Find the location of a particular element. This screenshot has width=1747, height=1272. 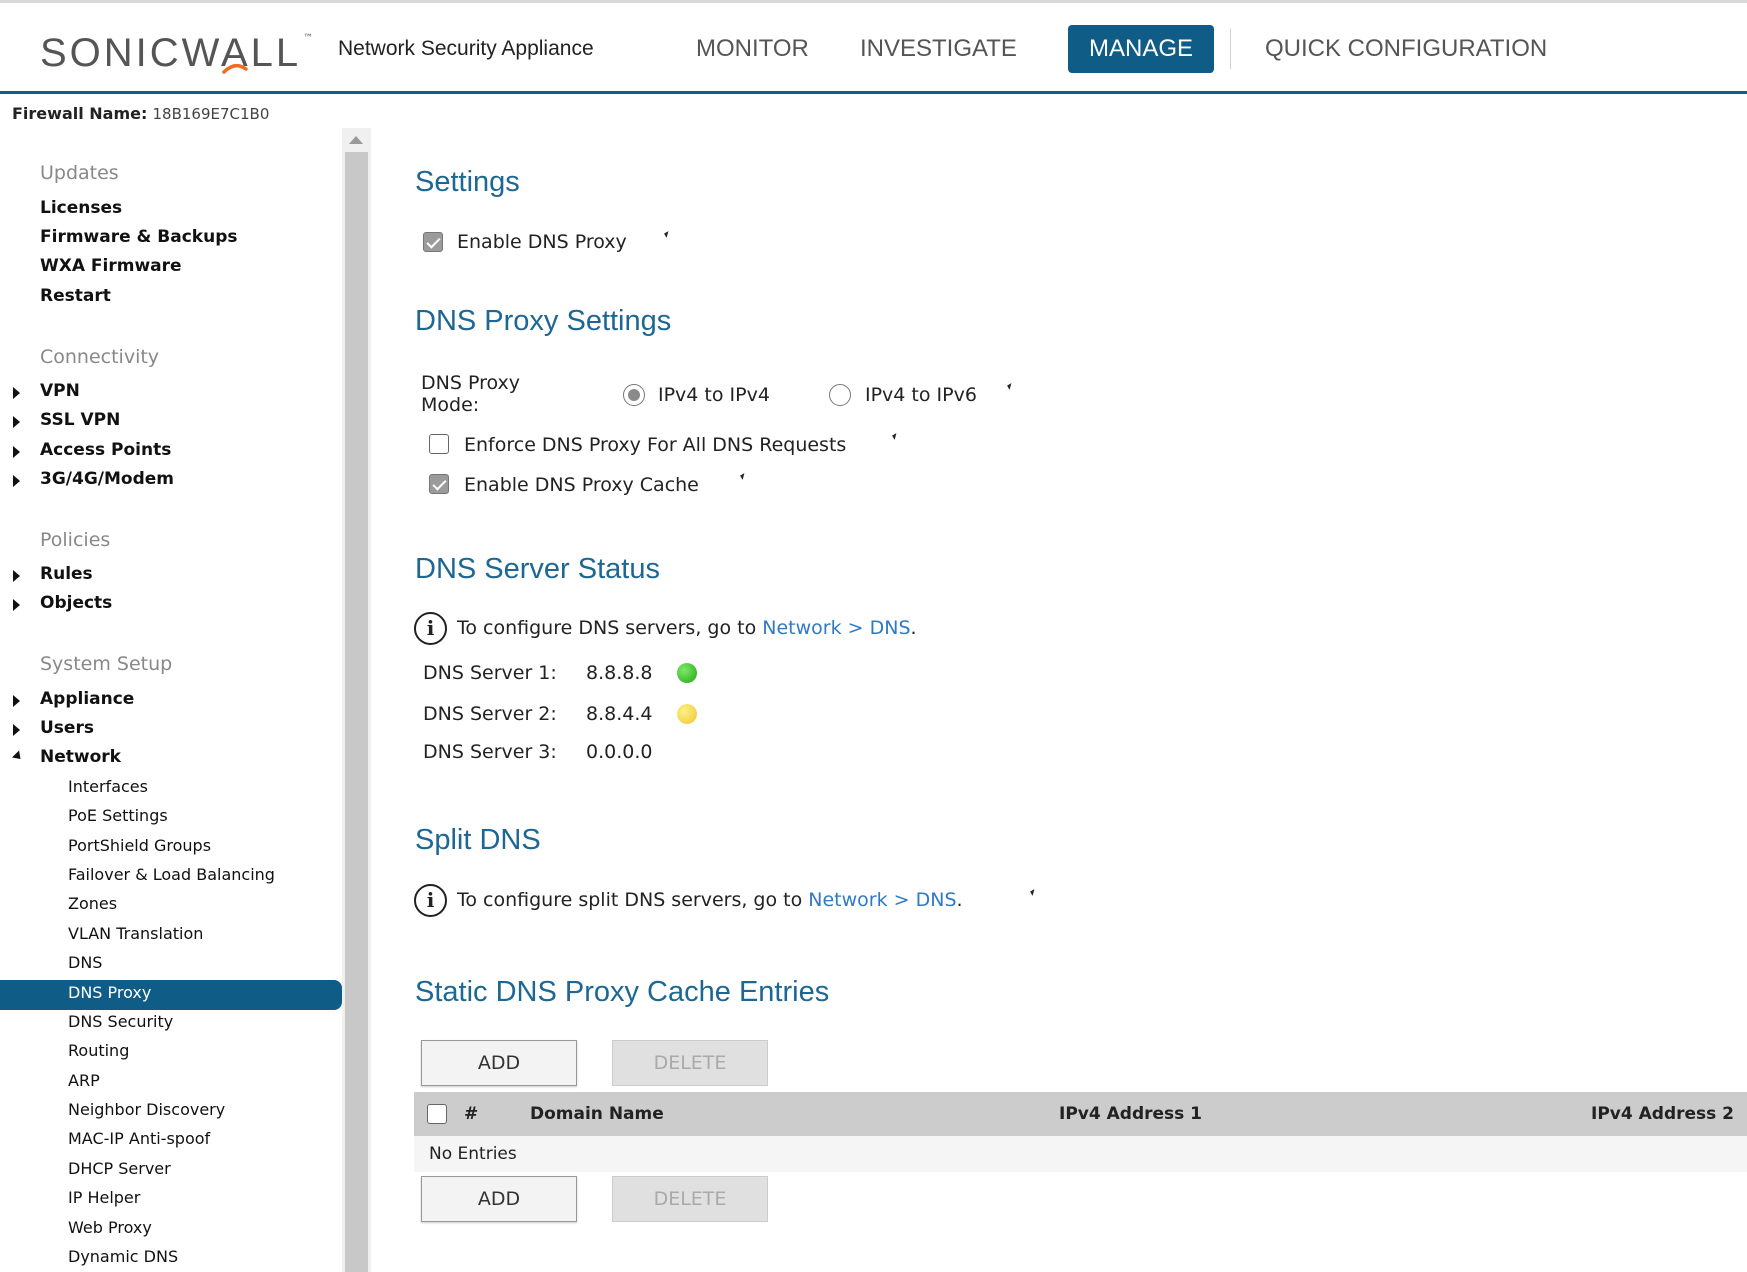

select-all-checkbox is located at coordinates (437, 1114).